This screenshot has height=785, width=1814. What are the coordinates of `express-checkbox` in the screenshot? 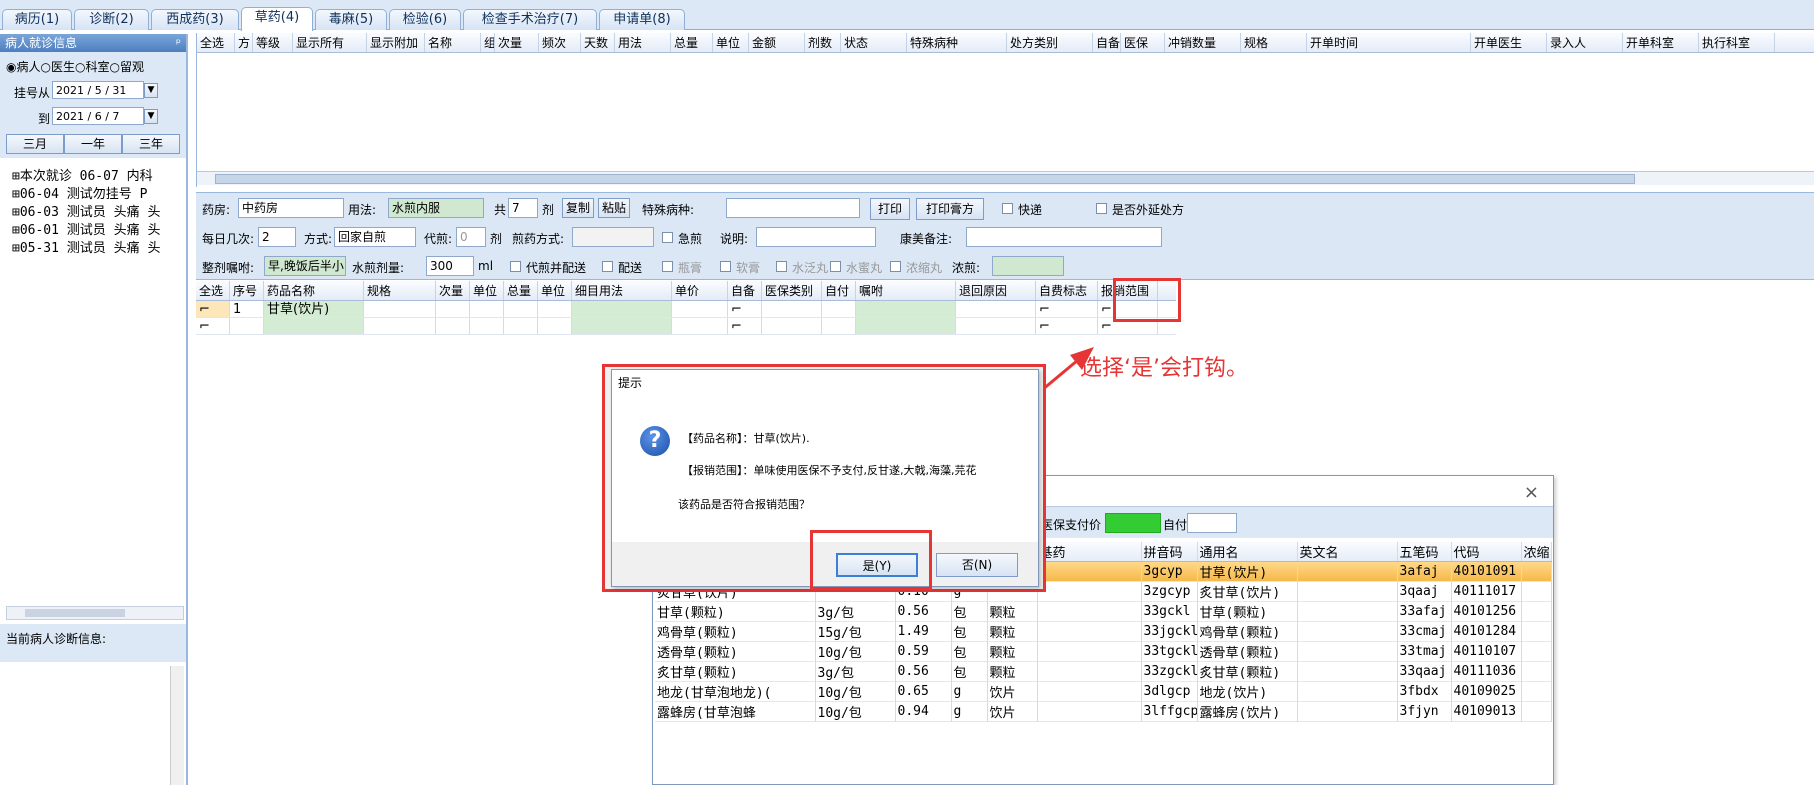 It's located at (1007, 208).